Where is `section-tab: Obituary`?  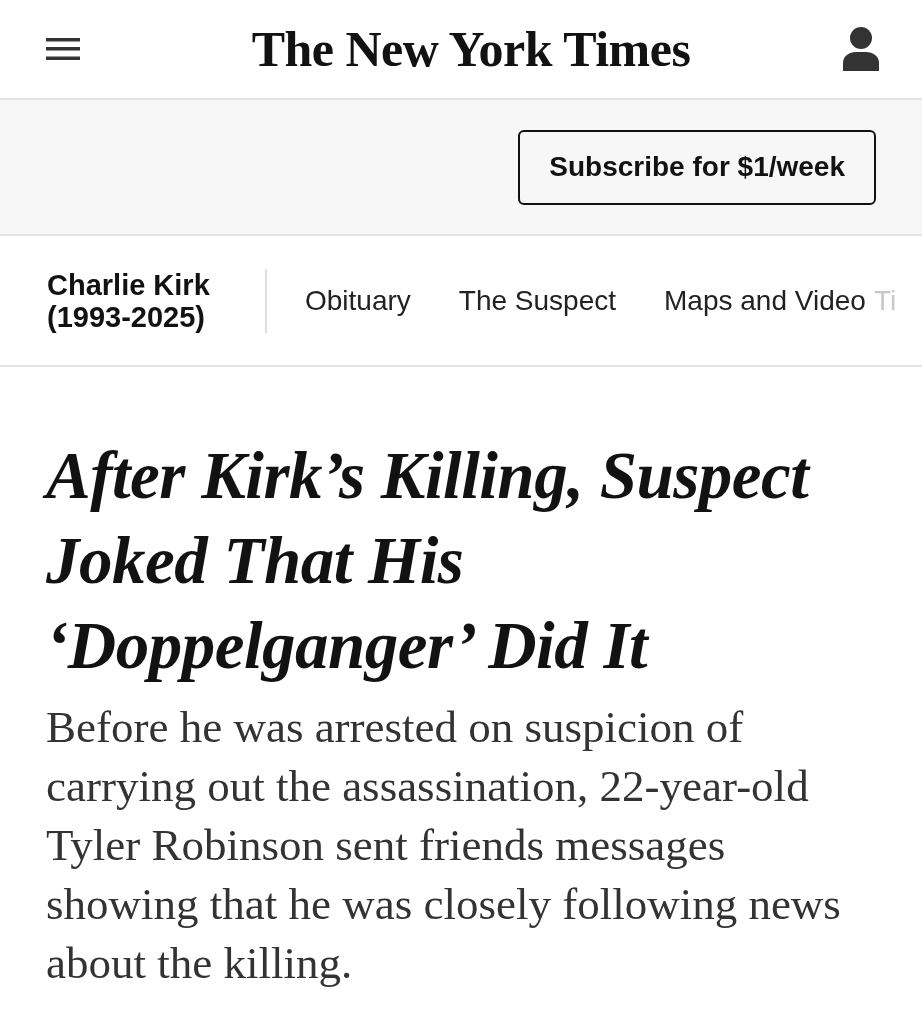 section-tab: Obituary is located at coordinates (358, 300).